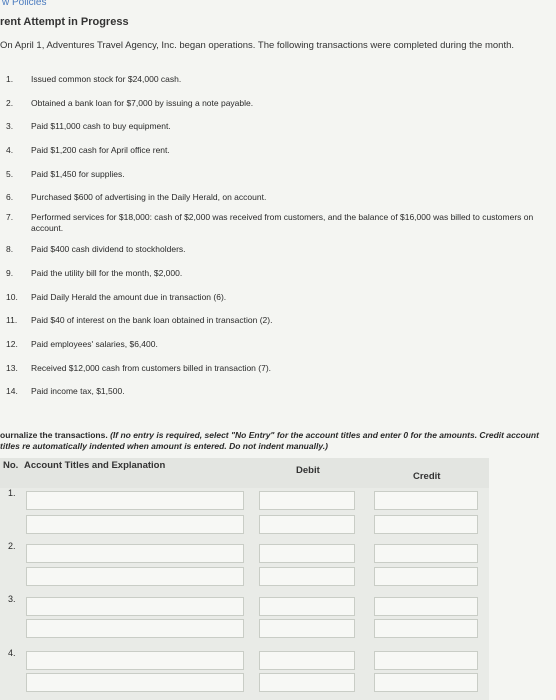 This screenshot has height=700, width=556. Describe the element at coordinates (95, 465) in the screenshot. I see `col-account-header: Account Titles and Explanation` at that location.